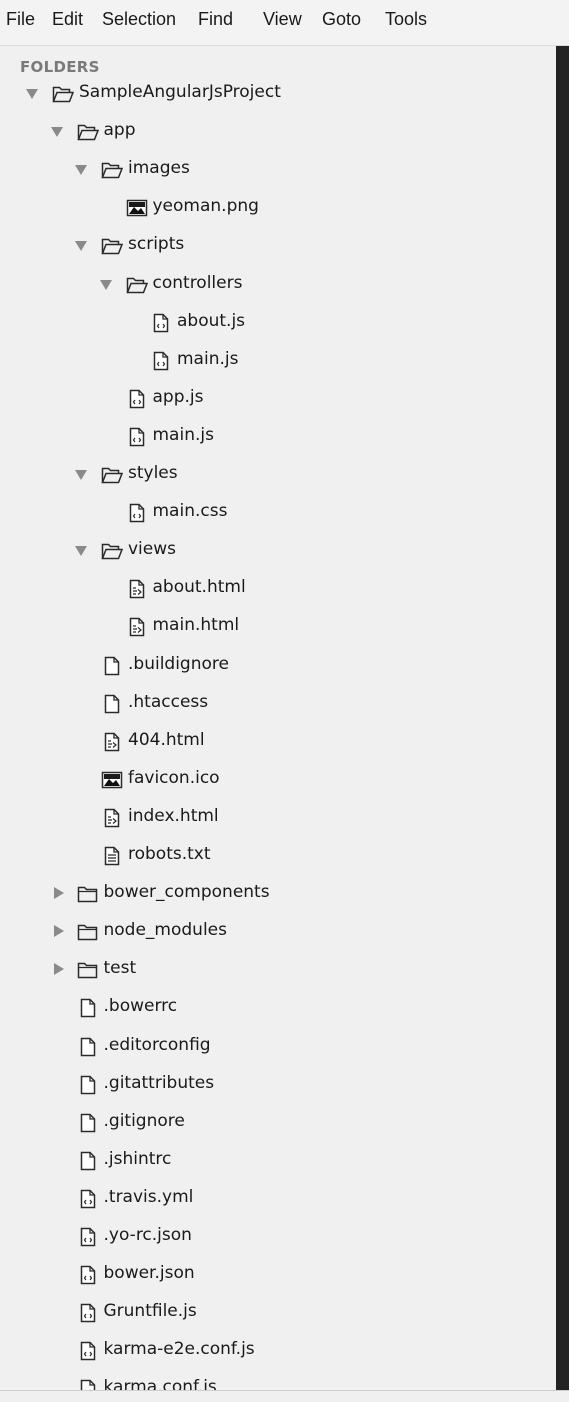  What do you see at coordinates (278, 1199) in the screenshot?
I see `tree-file-row: .travis.yml` at bounding box center [278, 1199].